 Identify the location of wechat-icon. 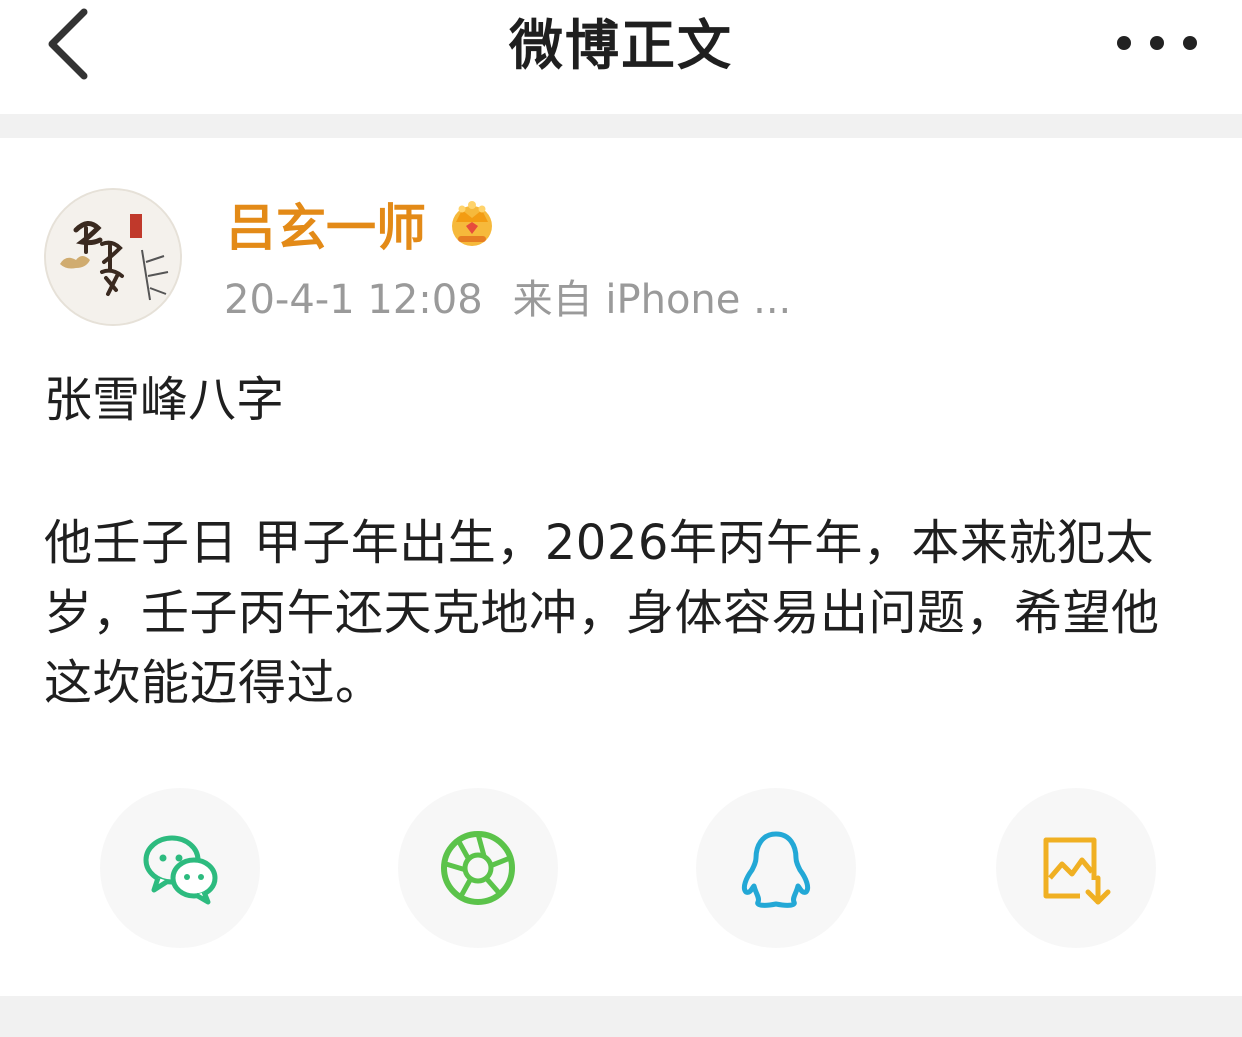
(180, 870).